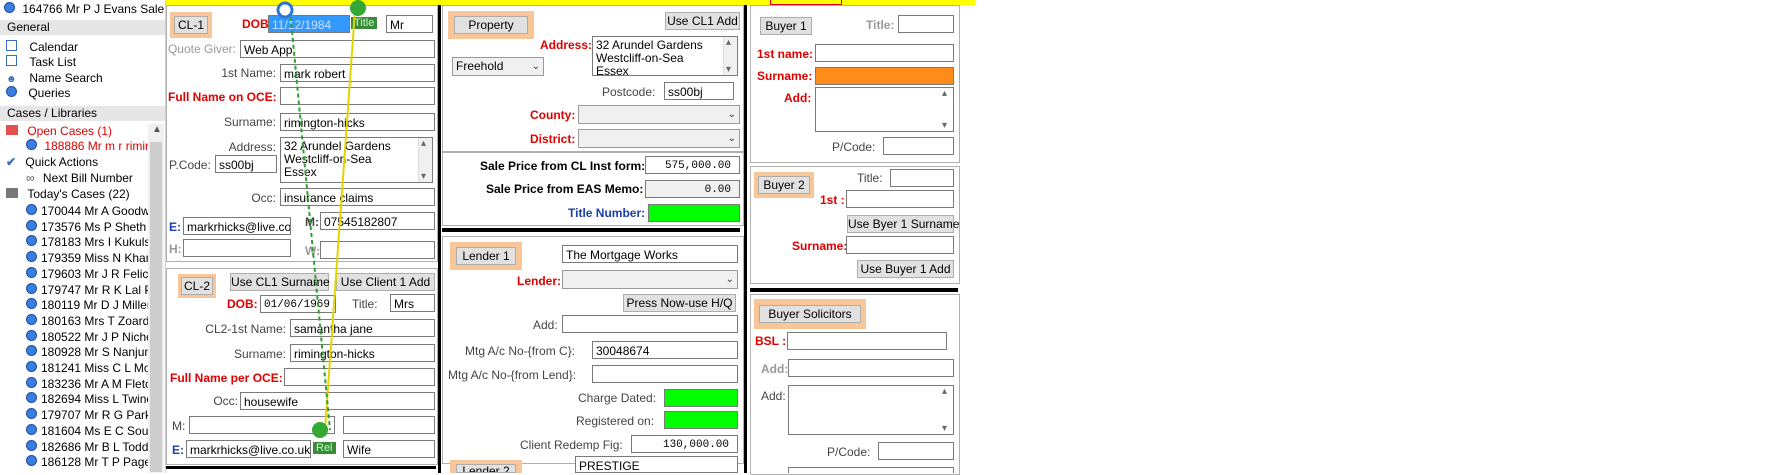 This screenshot has height=475, width=1787. What do you see at coordinates (694, 213) in the screenshot?
I see `title-number-field` at bounding box center [694, 213].